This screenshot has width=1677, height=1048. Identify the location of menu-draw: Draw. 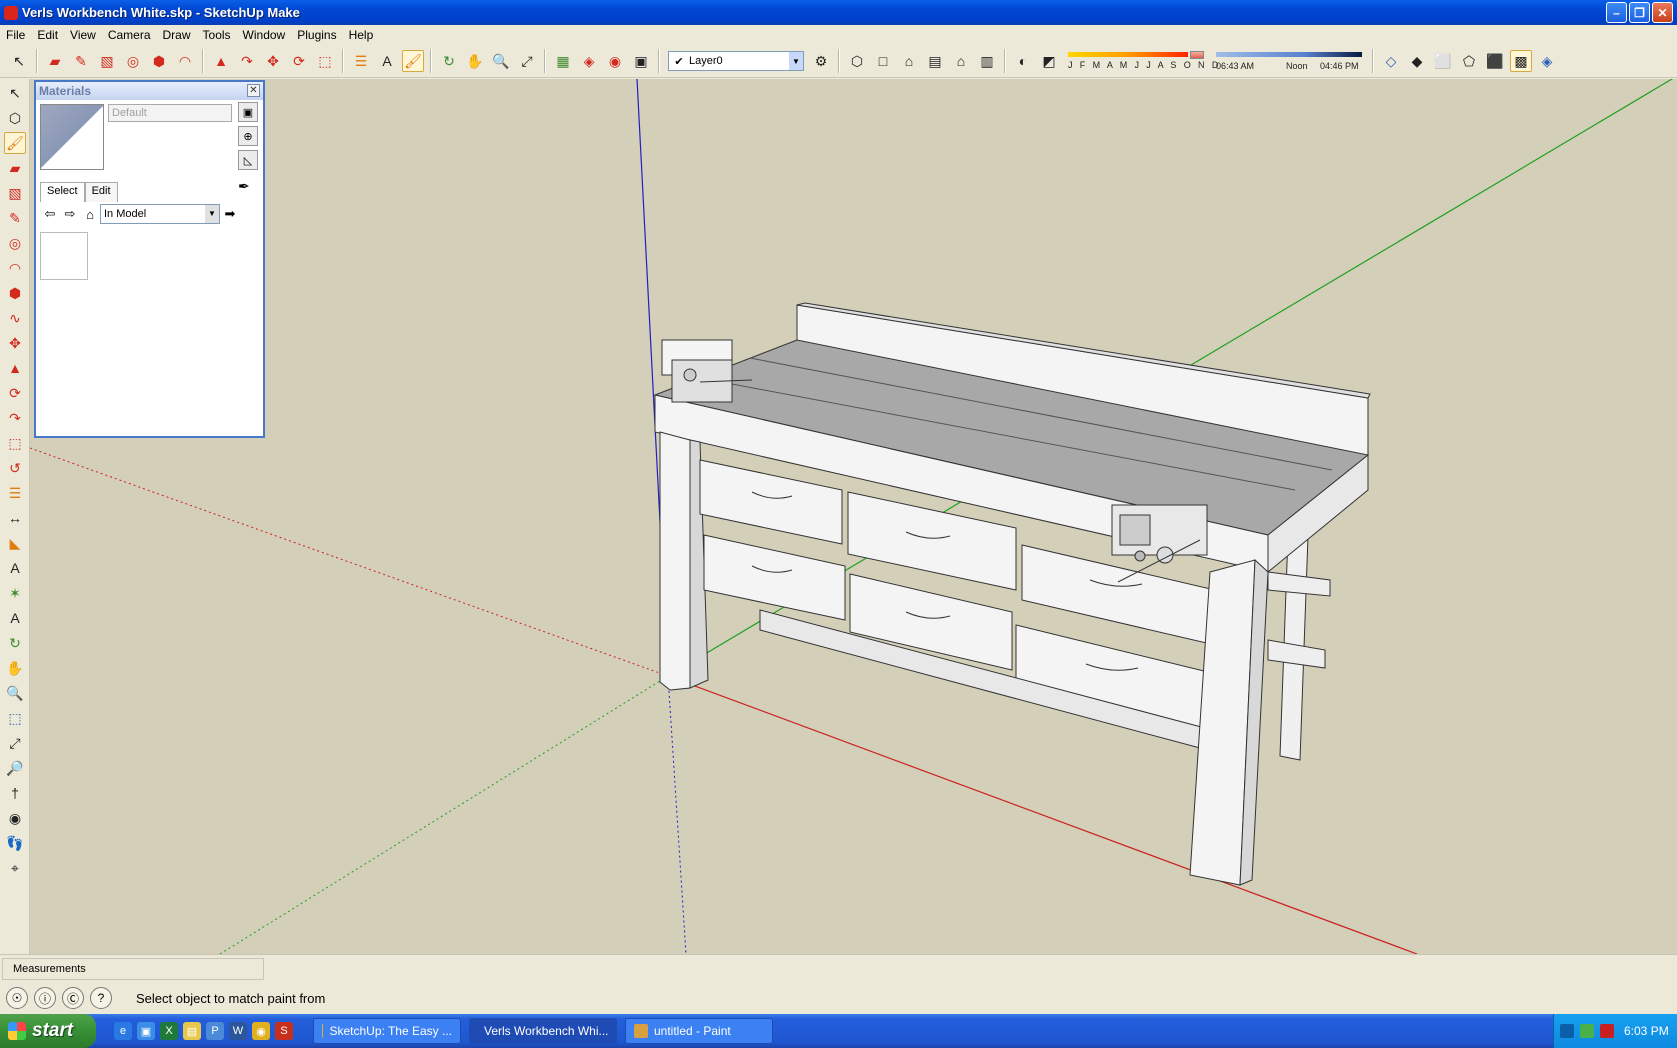
(177, 35).